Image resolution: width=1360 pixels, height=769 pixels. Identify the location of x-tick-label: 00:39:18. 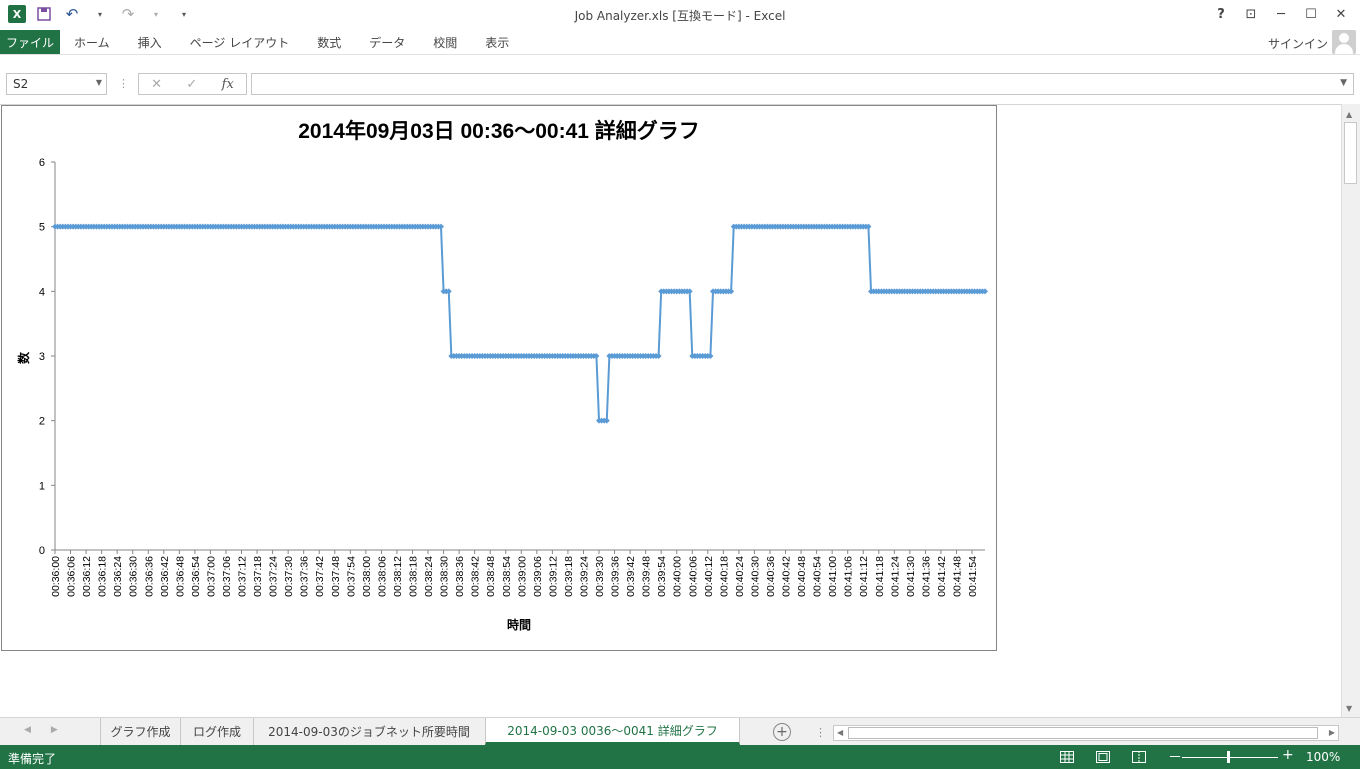
(569, 576).